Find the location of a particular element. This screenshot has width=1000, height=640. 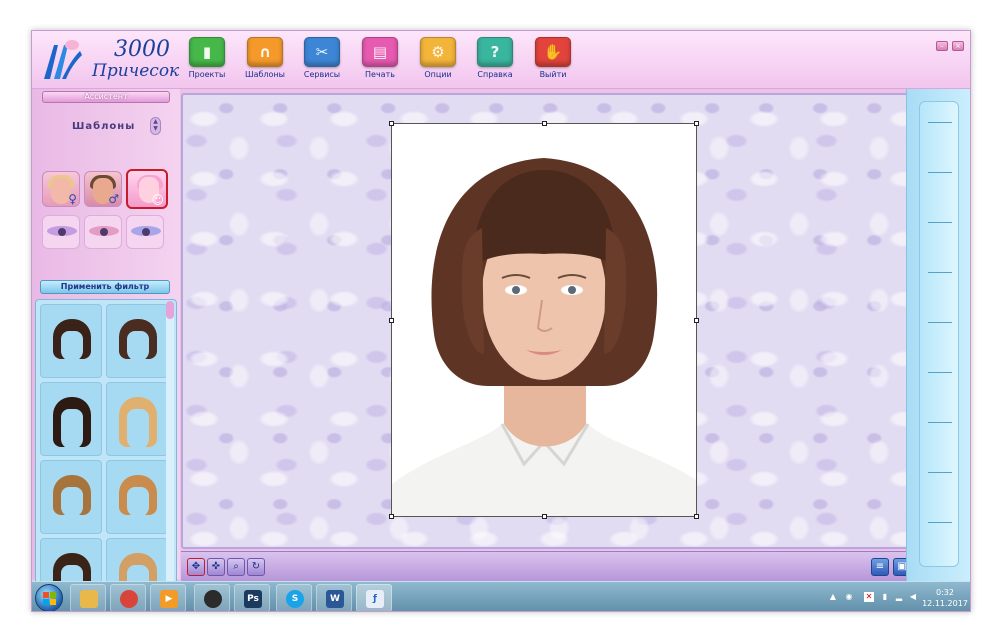

skype-icon: S is located at coordinates (295, 599).